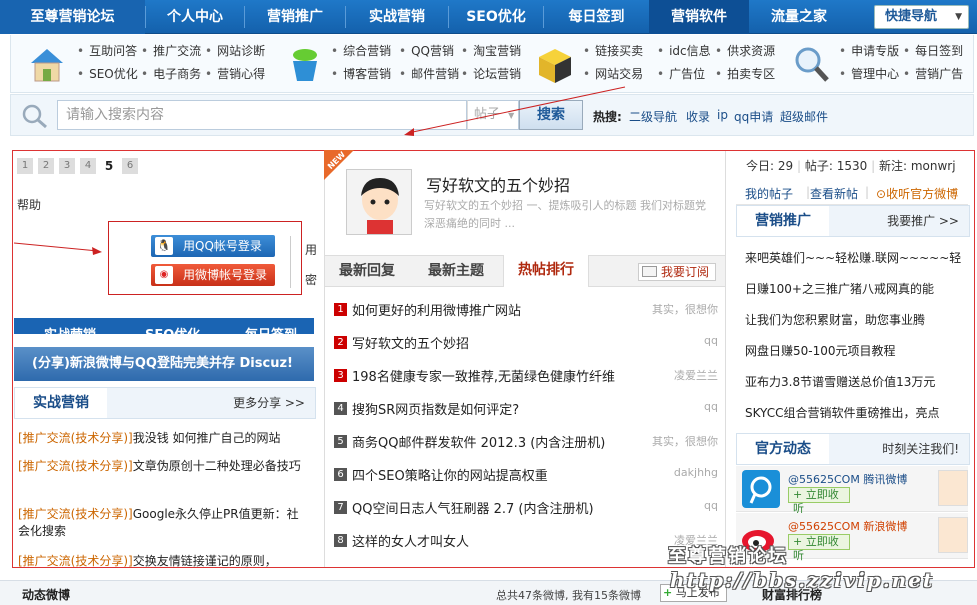 The height and width of the screenshot is (605, 977). What do you see at coordinates (546, 271) in the screenshot?
I see `tab-hot-ranking: 热帖排行` at bounding box center [546, 271].